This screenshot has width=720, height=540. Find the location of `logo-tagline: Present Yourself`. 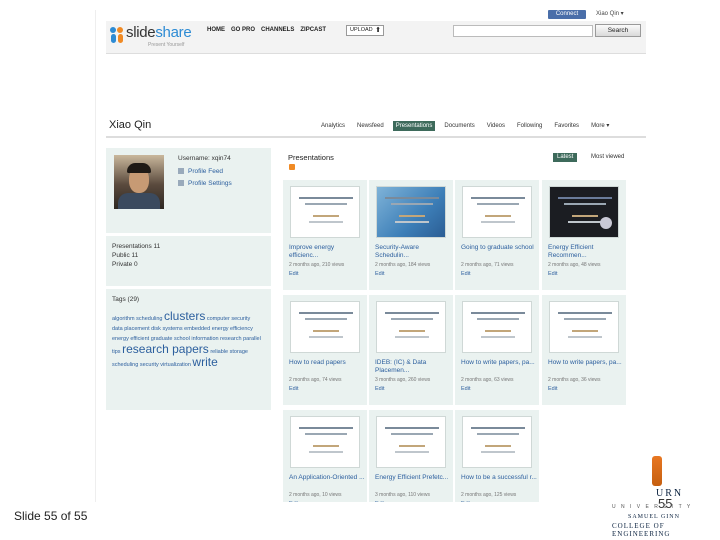

logo-tagline: Present Yourself is located at coordinates (166, 45).